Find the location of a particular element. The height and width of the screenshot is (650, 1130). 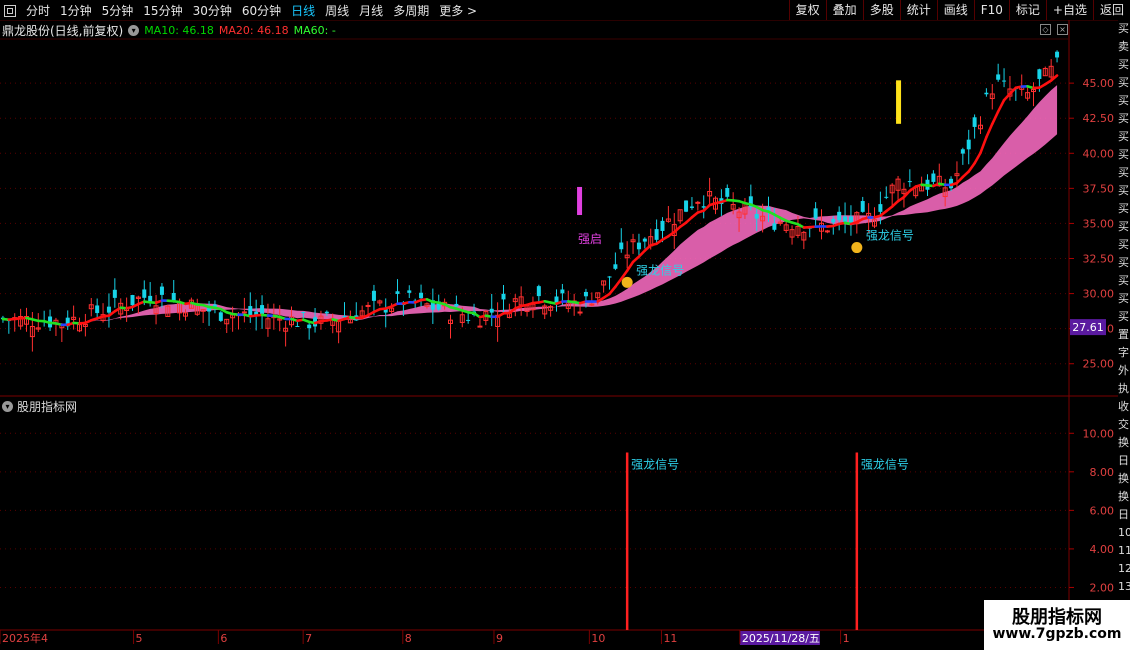

sidebar-item: 13 is located at coordinates (1124, 587).